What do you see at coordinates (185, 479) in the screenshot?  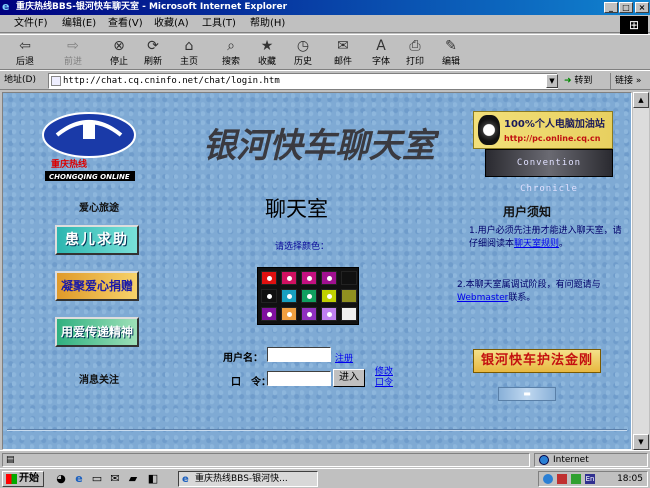 I see `ie-task-icon: e` at bounding box center [185, 479].